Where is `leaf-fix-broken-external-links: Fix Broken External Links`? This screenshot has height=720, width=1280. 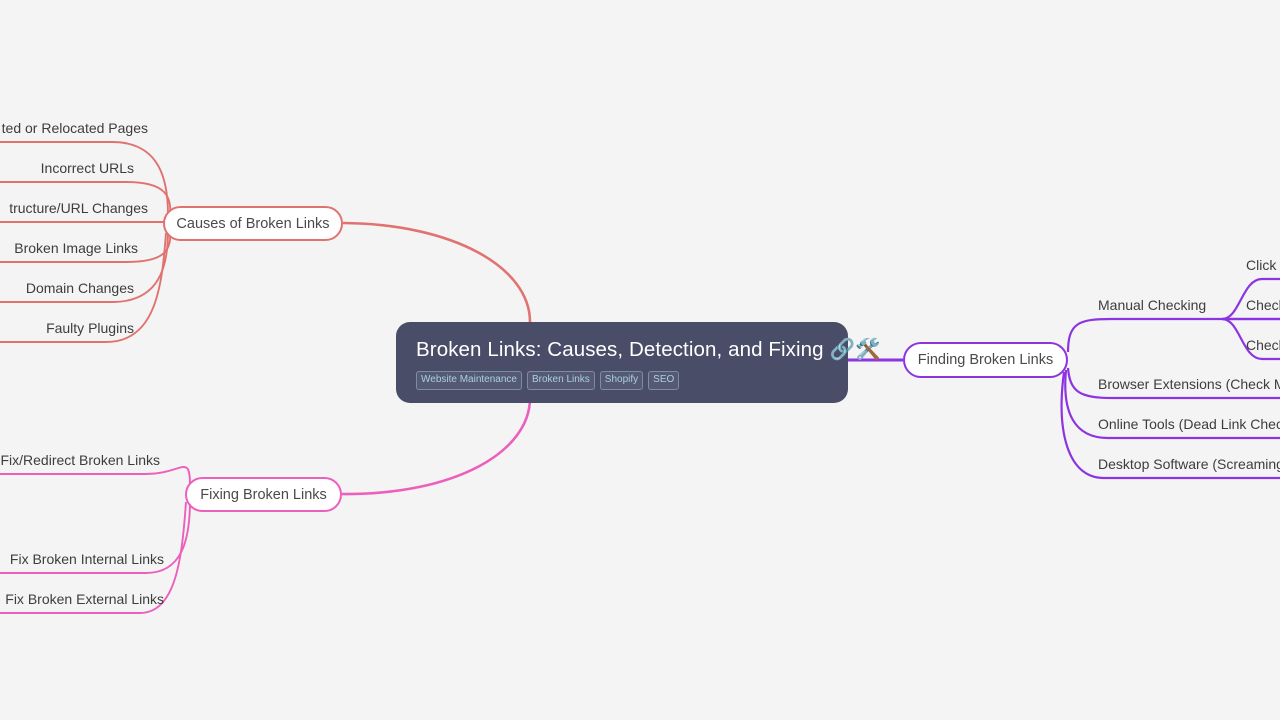 leaf-fix-broken-external-links: Fix Broken External Links is located at coordinates (82, 599).